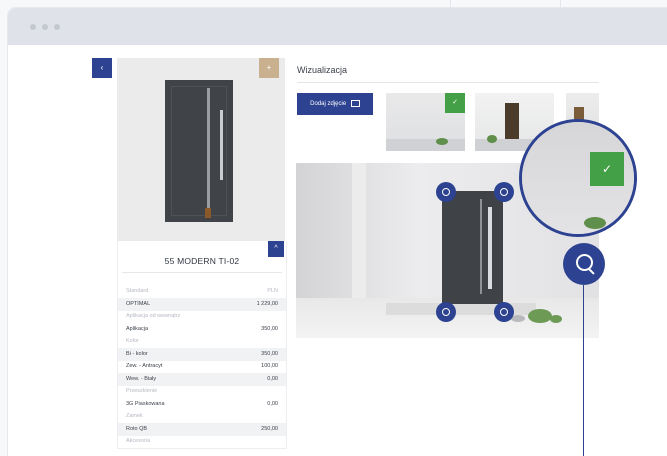 This screenshot has height=456, width=667. I want to click on option-label: Zamek, so click(134, 416).